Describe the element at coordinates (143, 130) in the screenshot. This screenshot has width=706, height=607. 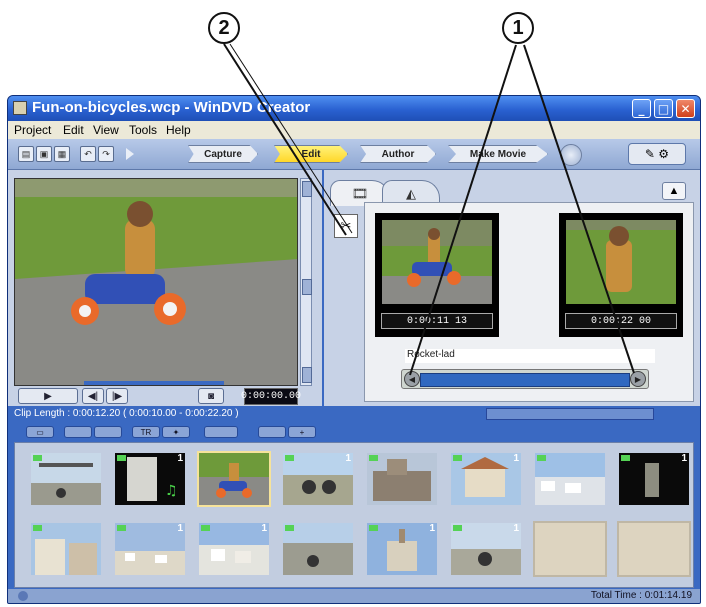
I see `menu-tools: Tools` at that location.